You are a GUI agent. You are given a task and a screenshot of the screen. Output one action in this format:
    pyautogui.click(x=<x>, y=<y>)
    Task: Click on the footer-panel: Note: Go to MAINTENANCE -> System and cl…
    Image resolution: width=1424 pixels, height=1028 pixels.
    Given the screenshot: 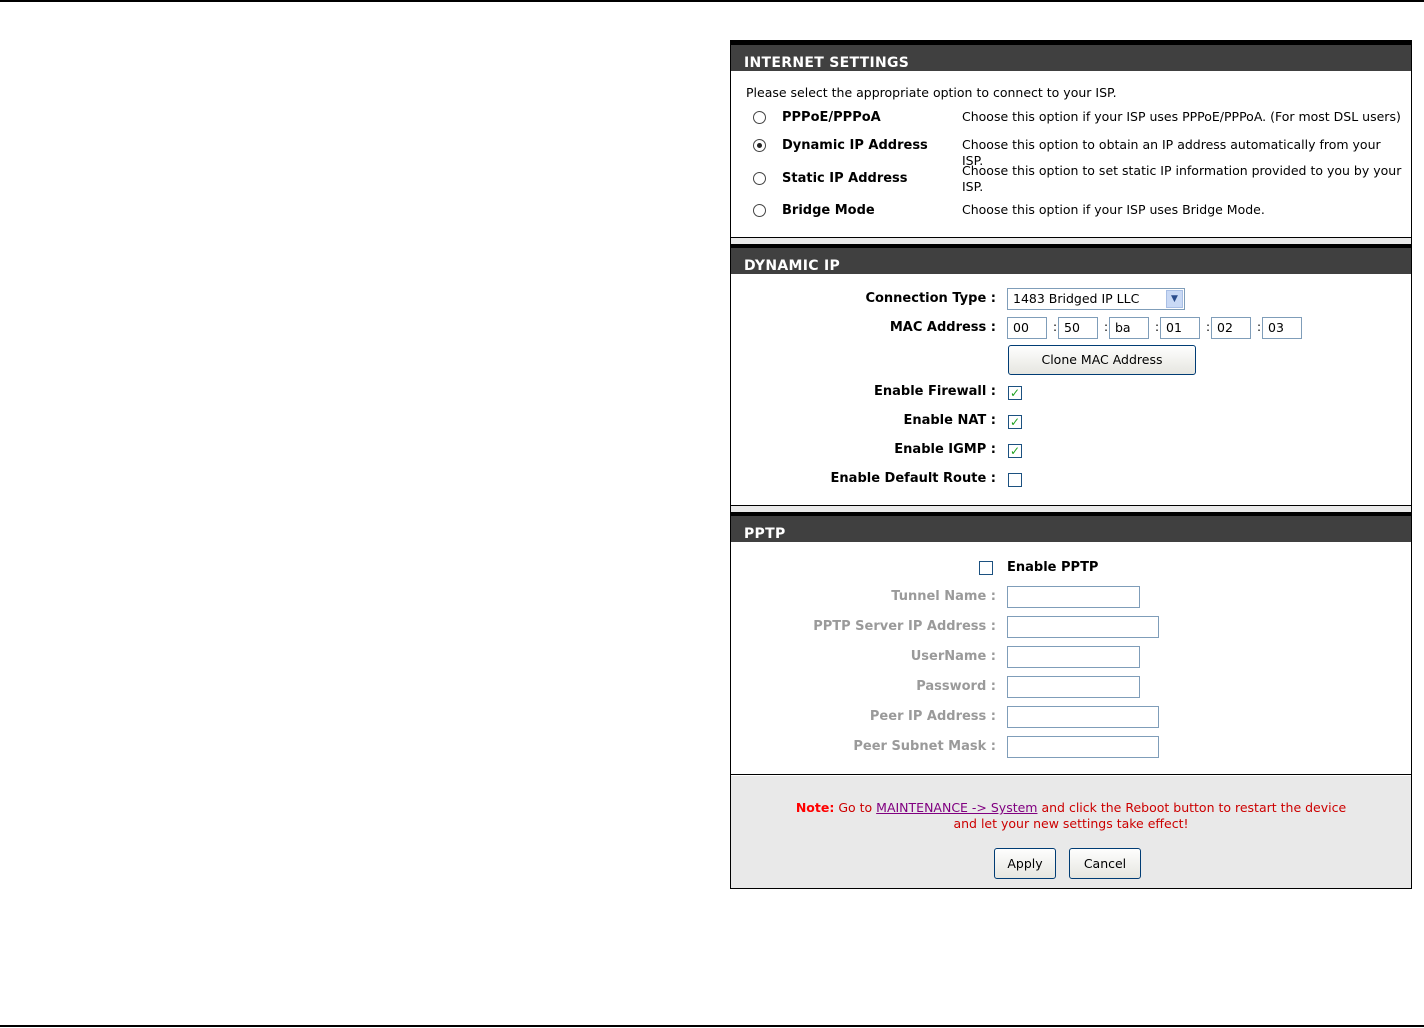 What is the action you would take?
    pyautogui.click(x=1071, y=832)
    